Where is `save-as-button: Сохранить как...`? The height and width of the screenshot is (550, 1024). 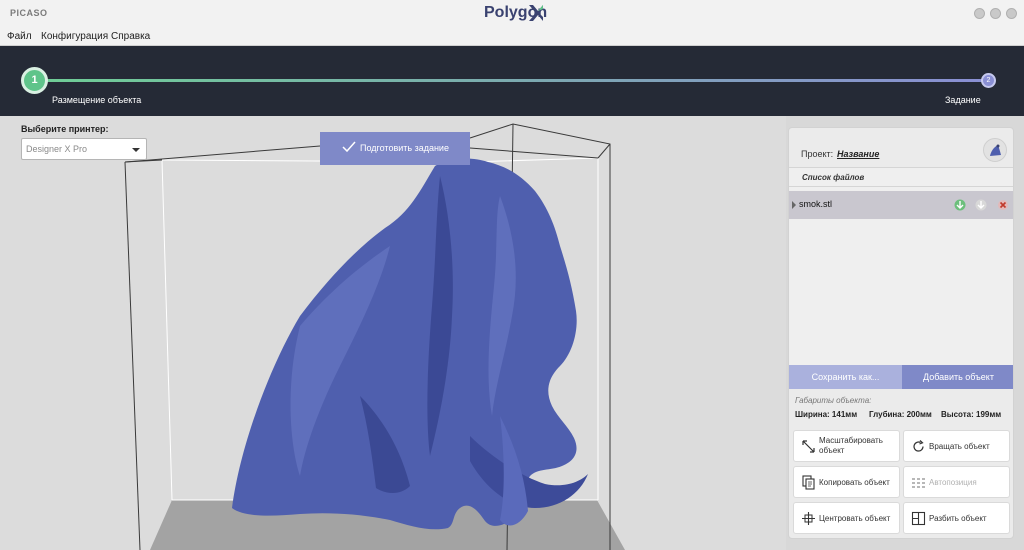 save-as-button: Сохранить как... is located at coordinates (845, 377).